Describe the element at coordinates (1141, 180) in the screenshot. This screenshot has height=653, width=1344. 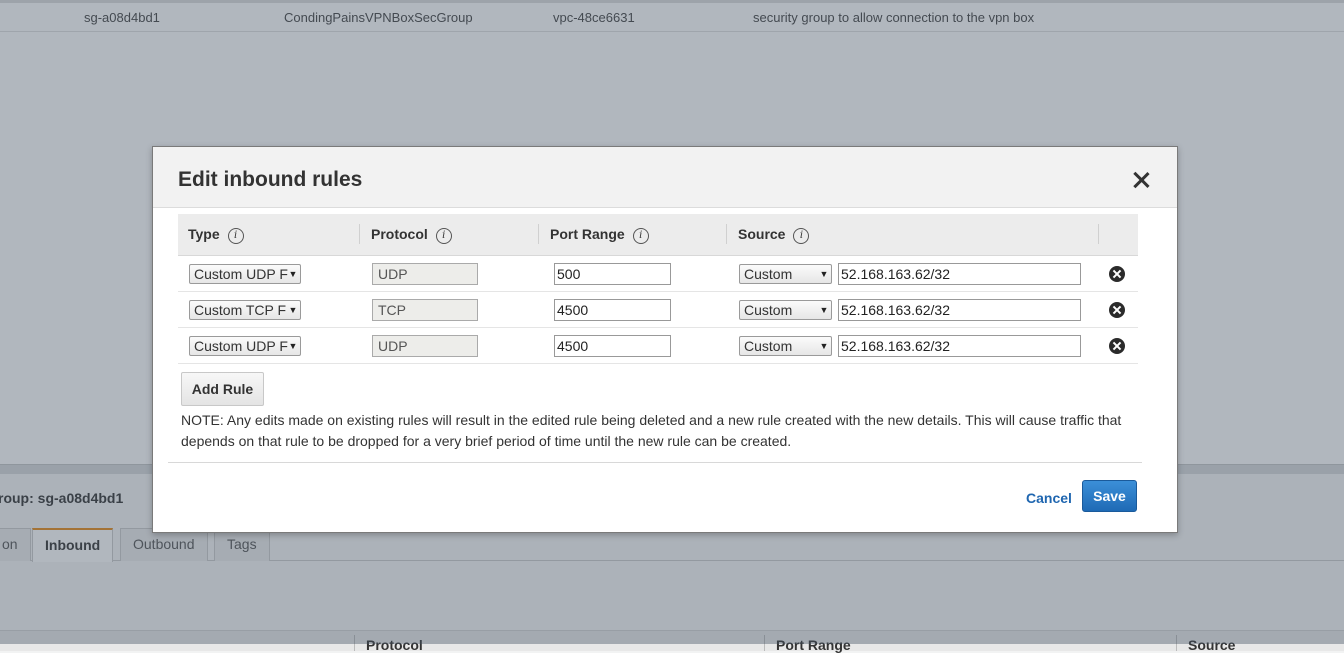
I see `close-icon` at that location.